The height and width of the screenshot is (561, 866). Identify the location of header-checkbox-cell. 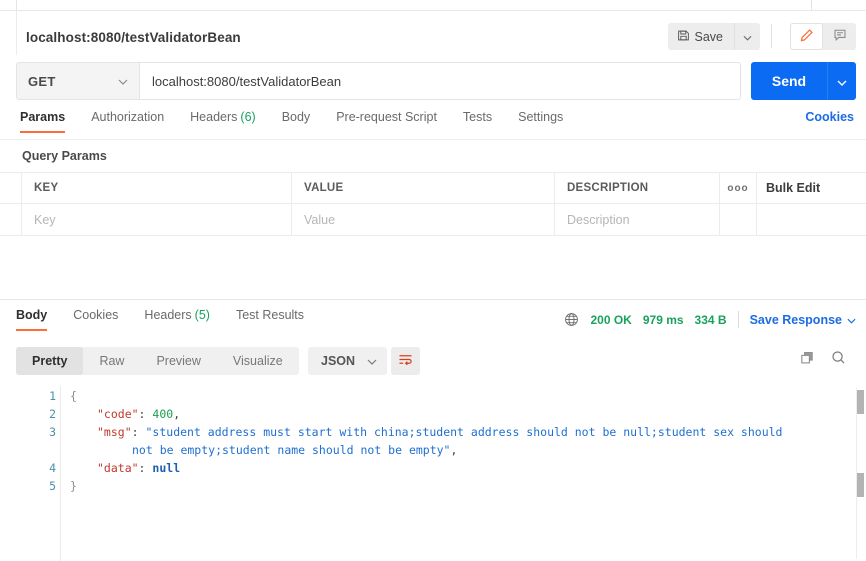
(11, 188).